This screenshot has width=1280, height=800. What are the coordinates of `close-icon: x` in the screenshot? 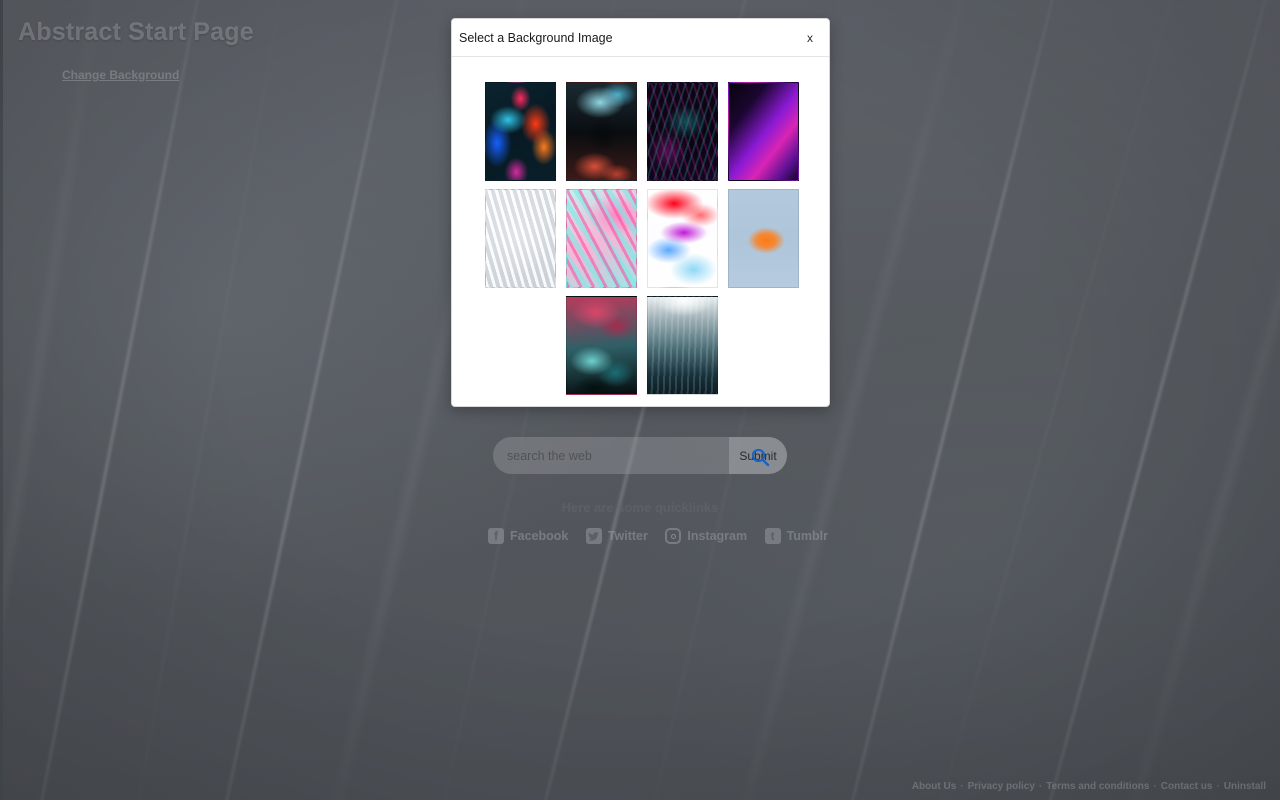 It's located at (810, 38).